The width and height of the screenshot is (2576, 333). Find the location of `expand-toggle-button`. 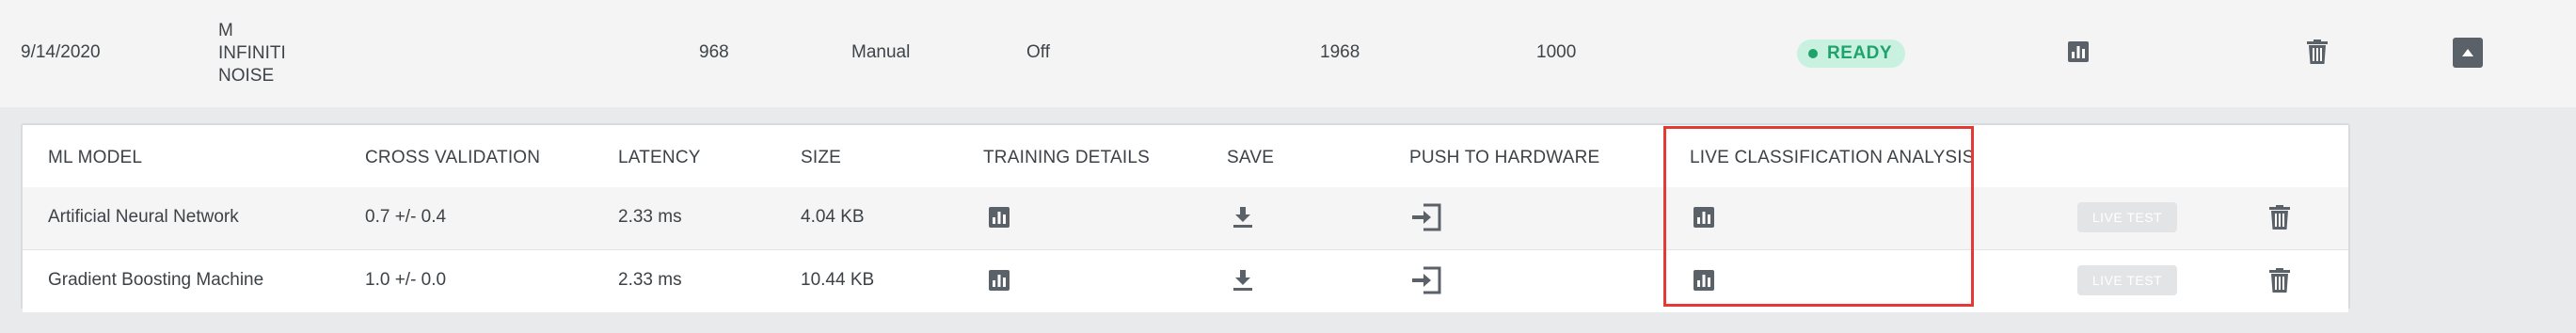

expand-toggle-button is located at coordinates (2468, 53).